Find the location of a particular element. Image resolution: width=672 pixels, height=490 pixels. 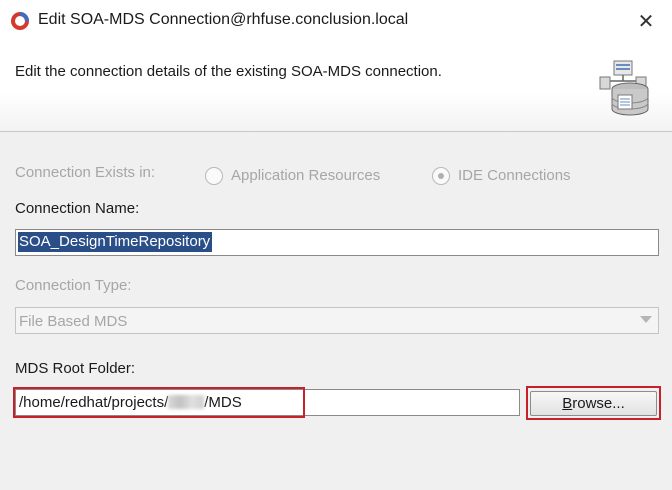

connection-name-value: SOA_DesignTimeRepository is located at coordinates (115, 242).